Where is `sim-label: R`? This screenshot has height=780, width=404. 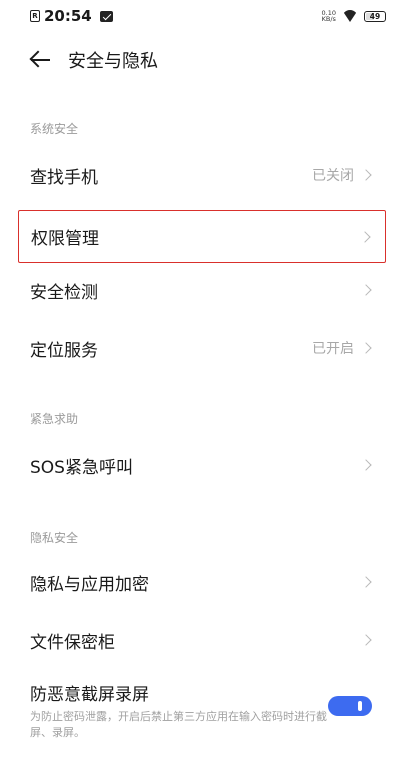 sim-label: R is located at coordinates (35, 16).